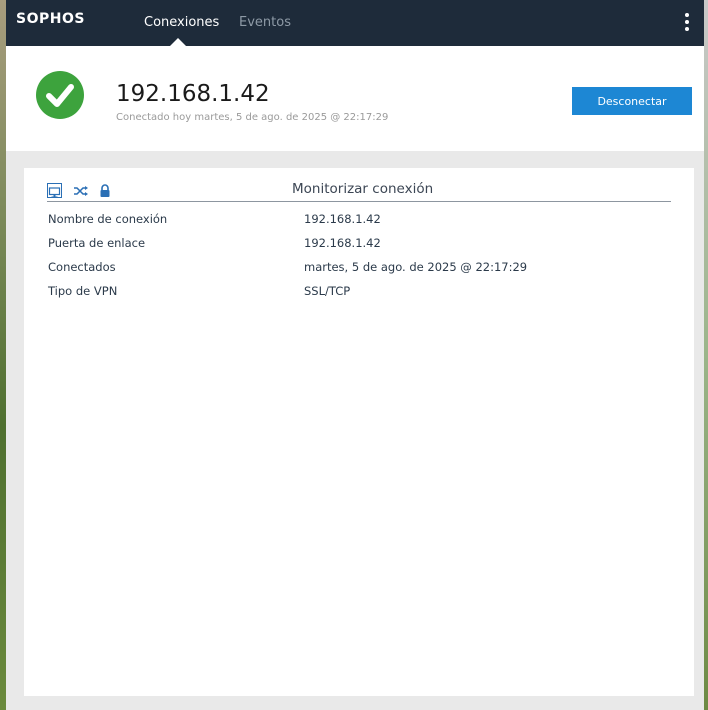  Describe the element at coordinates (632, 101) in the screenshot. I see `disconnect-button: Desconectar` at that location.